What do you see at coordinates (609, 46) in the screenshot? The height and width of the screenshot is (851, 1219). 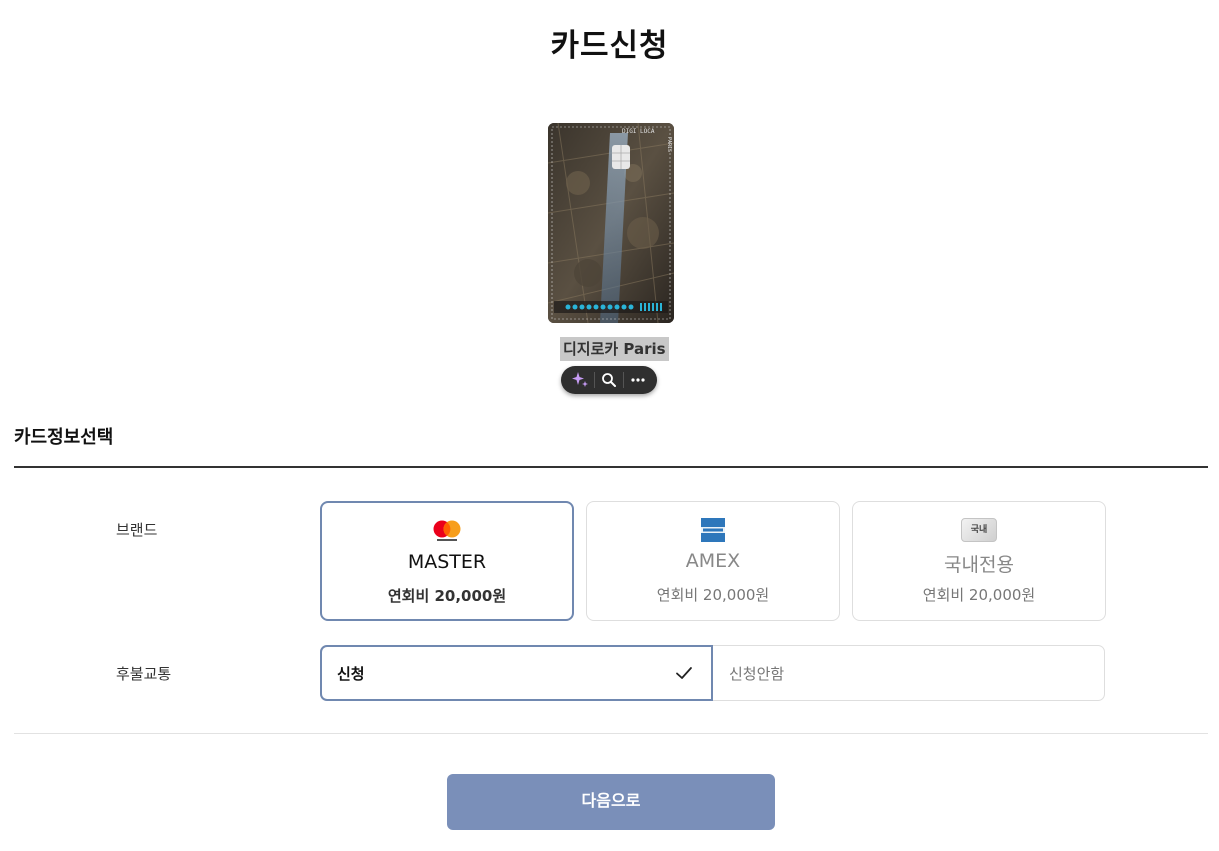 I see `page-title: 카드신청` at bounding box center [609, 46].